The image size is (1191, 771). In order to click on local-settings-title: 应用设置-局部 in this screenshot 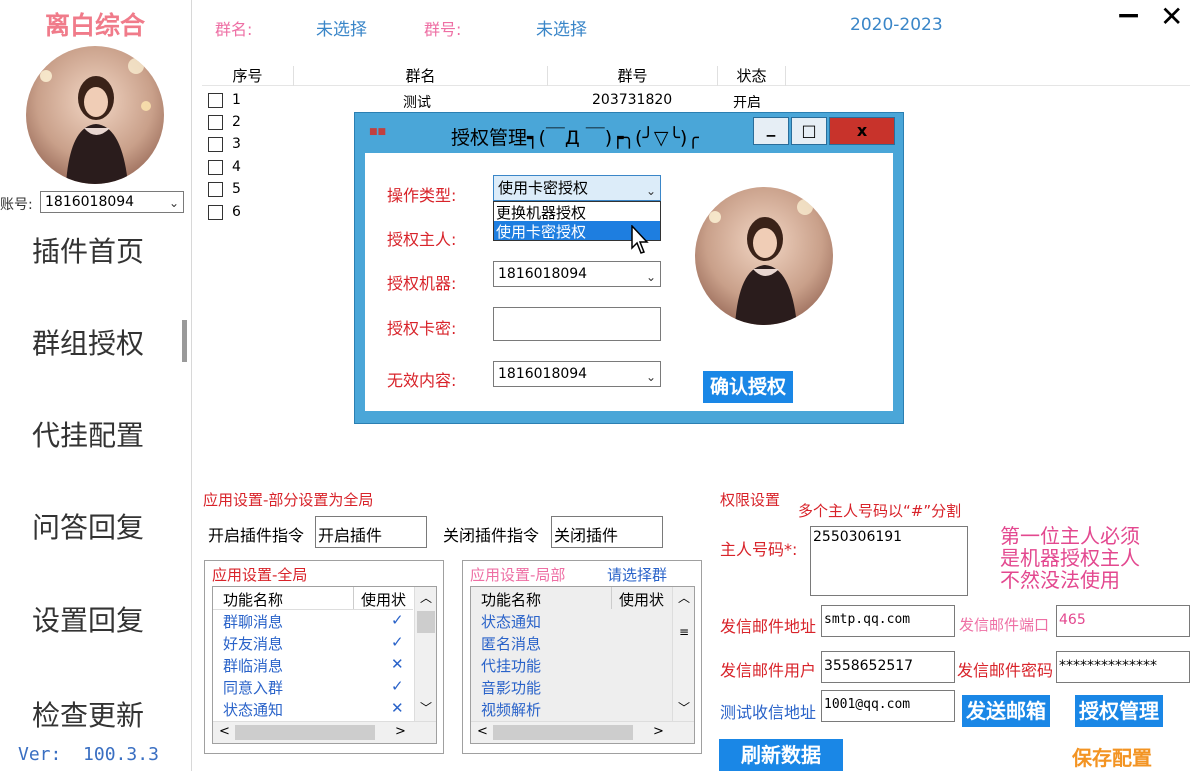, I will do `click(518, 575)`.